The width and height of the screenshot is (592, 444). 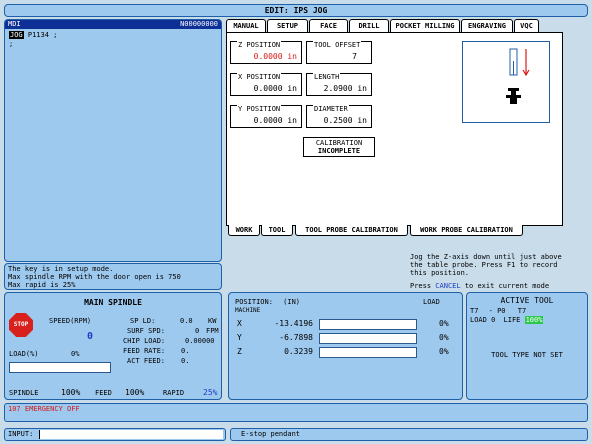 What do you see at coordinates (113, 302) in the screenshot?
I see `spindle-title: MAIN SPINDLE` at bounding box center [113, 302].